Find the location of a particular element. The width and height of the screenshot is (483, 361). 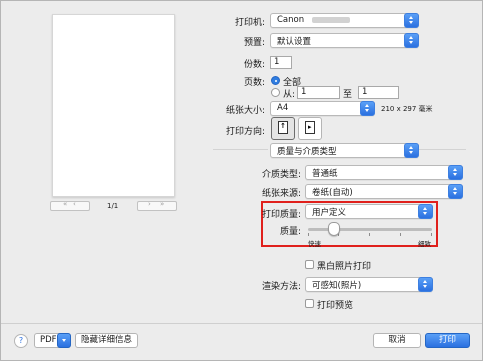

pages-from-input: 1 is located at coordinates (318, 92).